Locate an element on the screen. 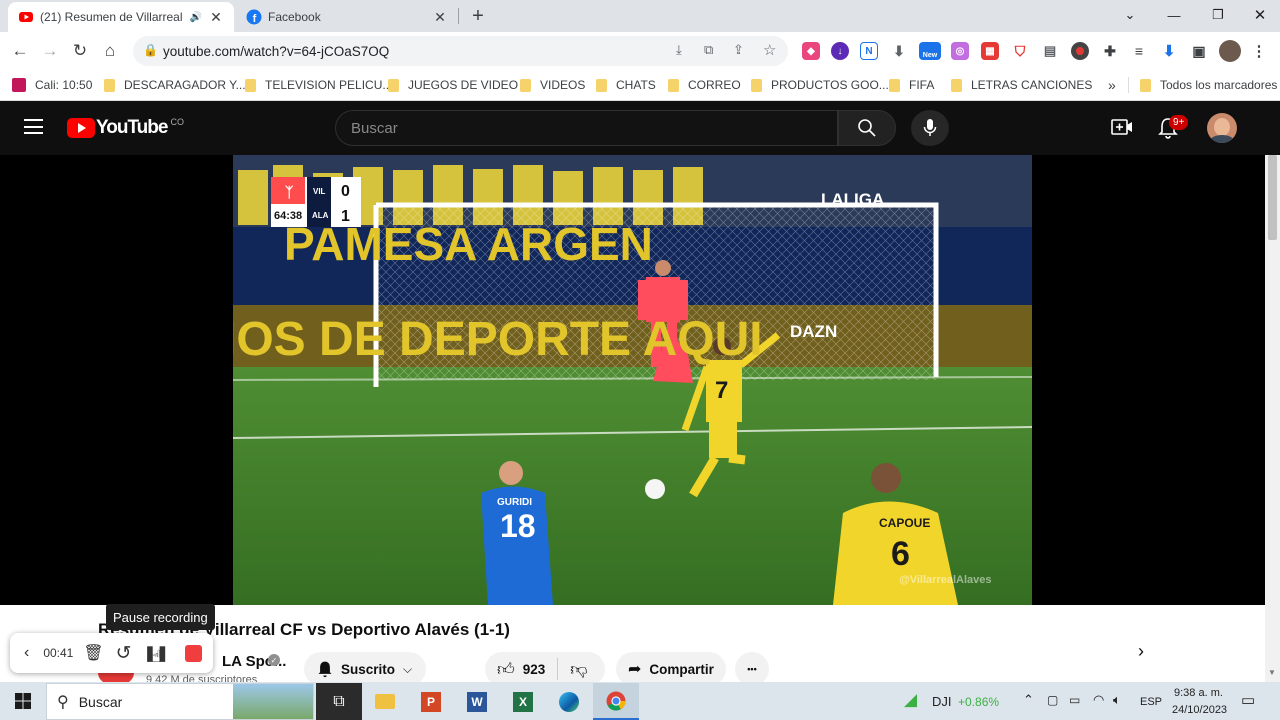 This screenshot has width=1280, height=720. browser-menu-icon: ⋮ is located at coordinates (1259, 51).